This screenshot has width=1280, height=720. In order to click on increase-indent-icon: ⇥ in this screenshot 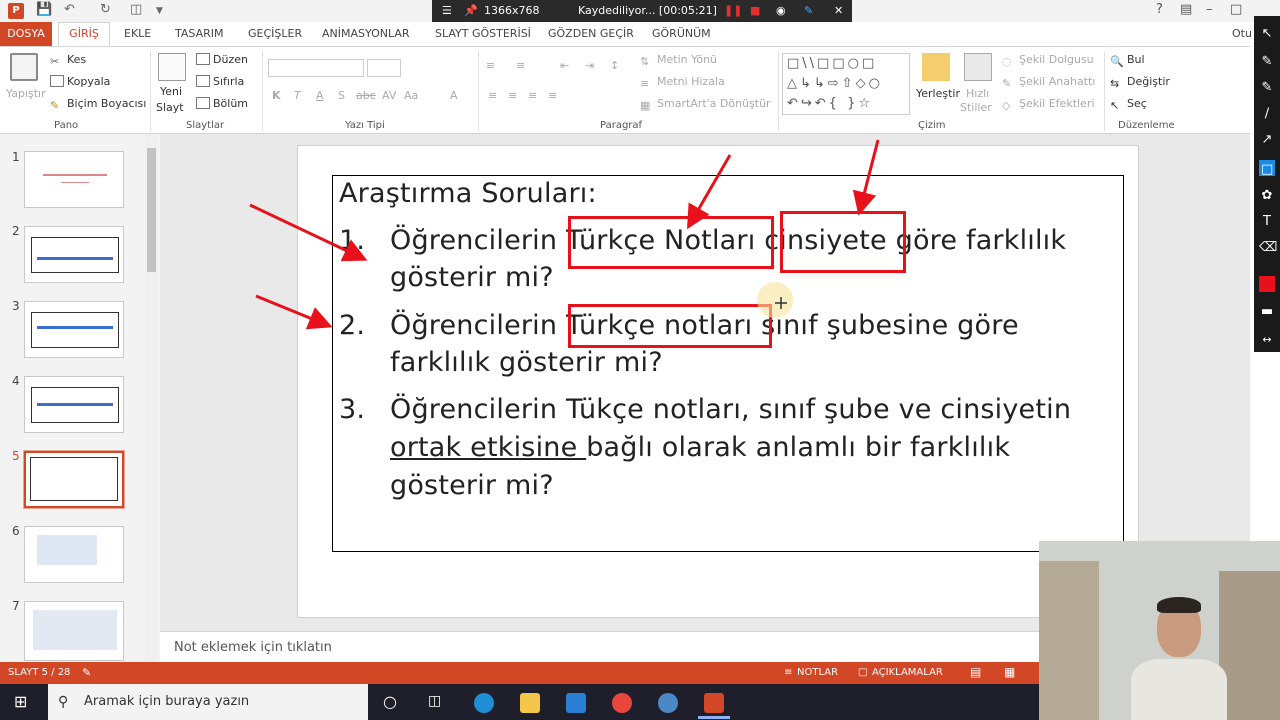, I will do `click(589, 65)`.